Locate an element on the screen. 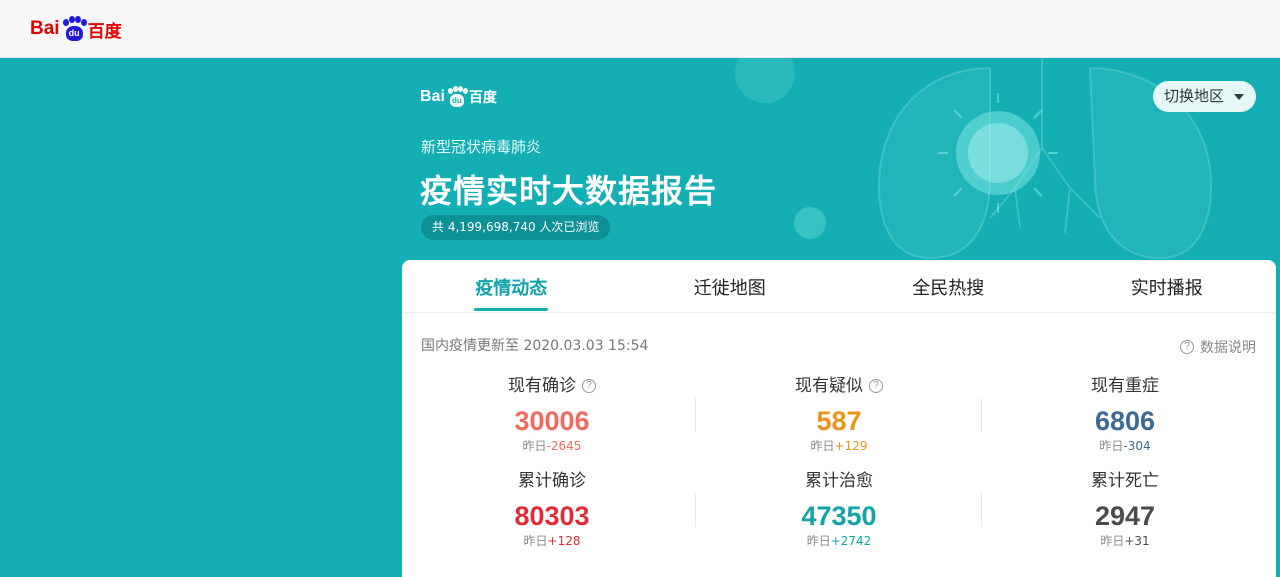 This screenshot has height=577, width=1280. tab-epidemic-trends: 疫情动态 is located at coordinates (511, 286).